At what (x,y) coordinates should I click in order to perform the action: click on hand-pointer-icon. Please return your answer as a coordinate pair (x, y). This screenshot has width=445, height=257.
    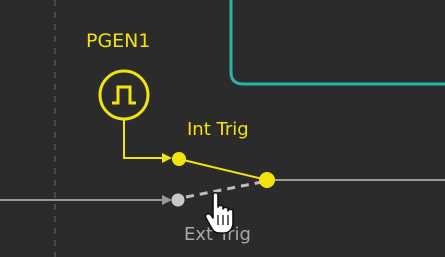
    Looking at the image, I should click on (219, 212).